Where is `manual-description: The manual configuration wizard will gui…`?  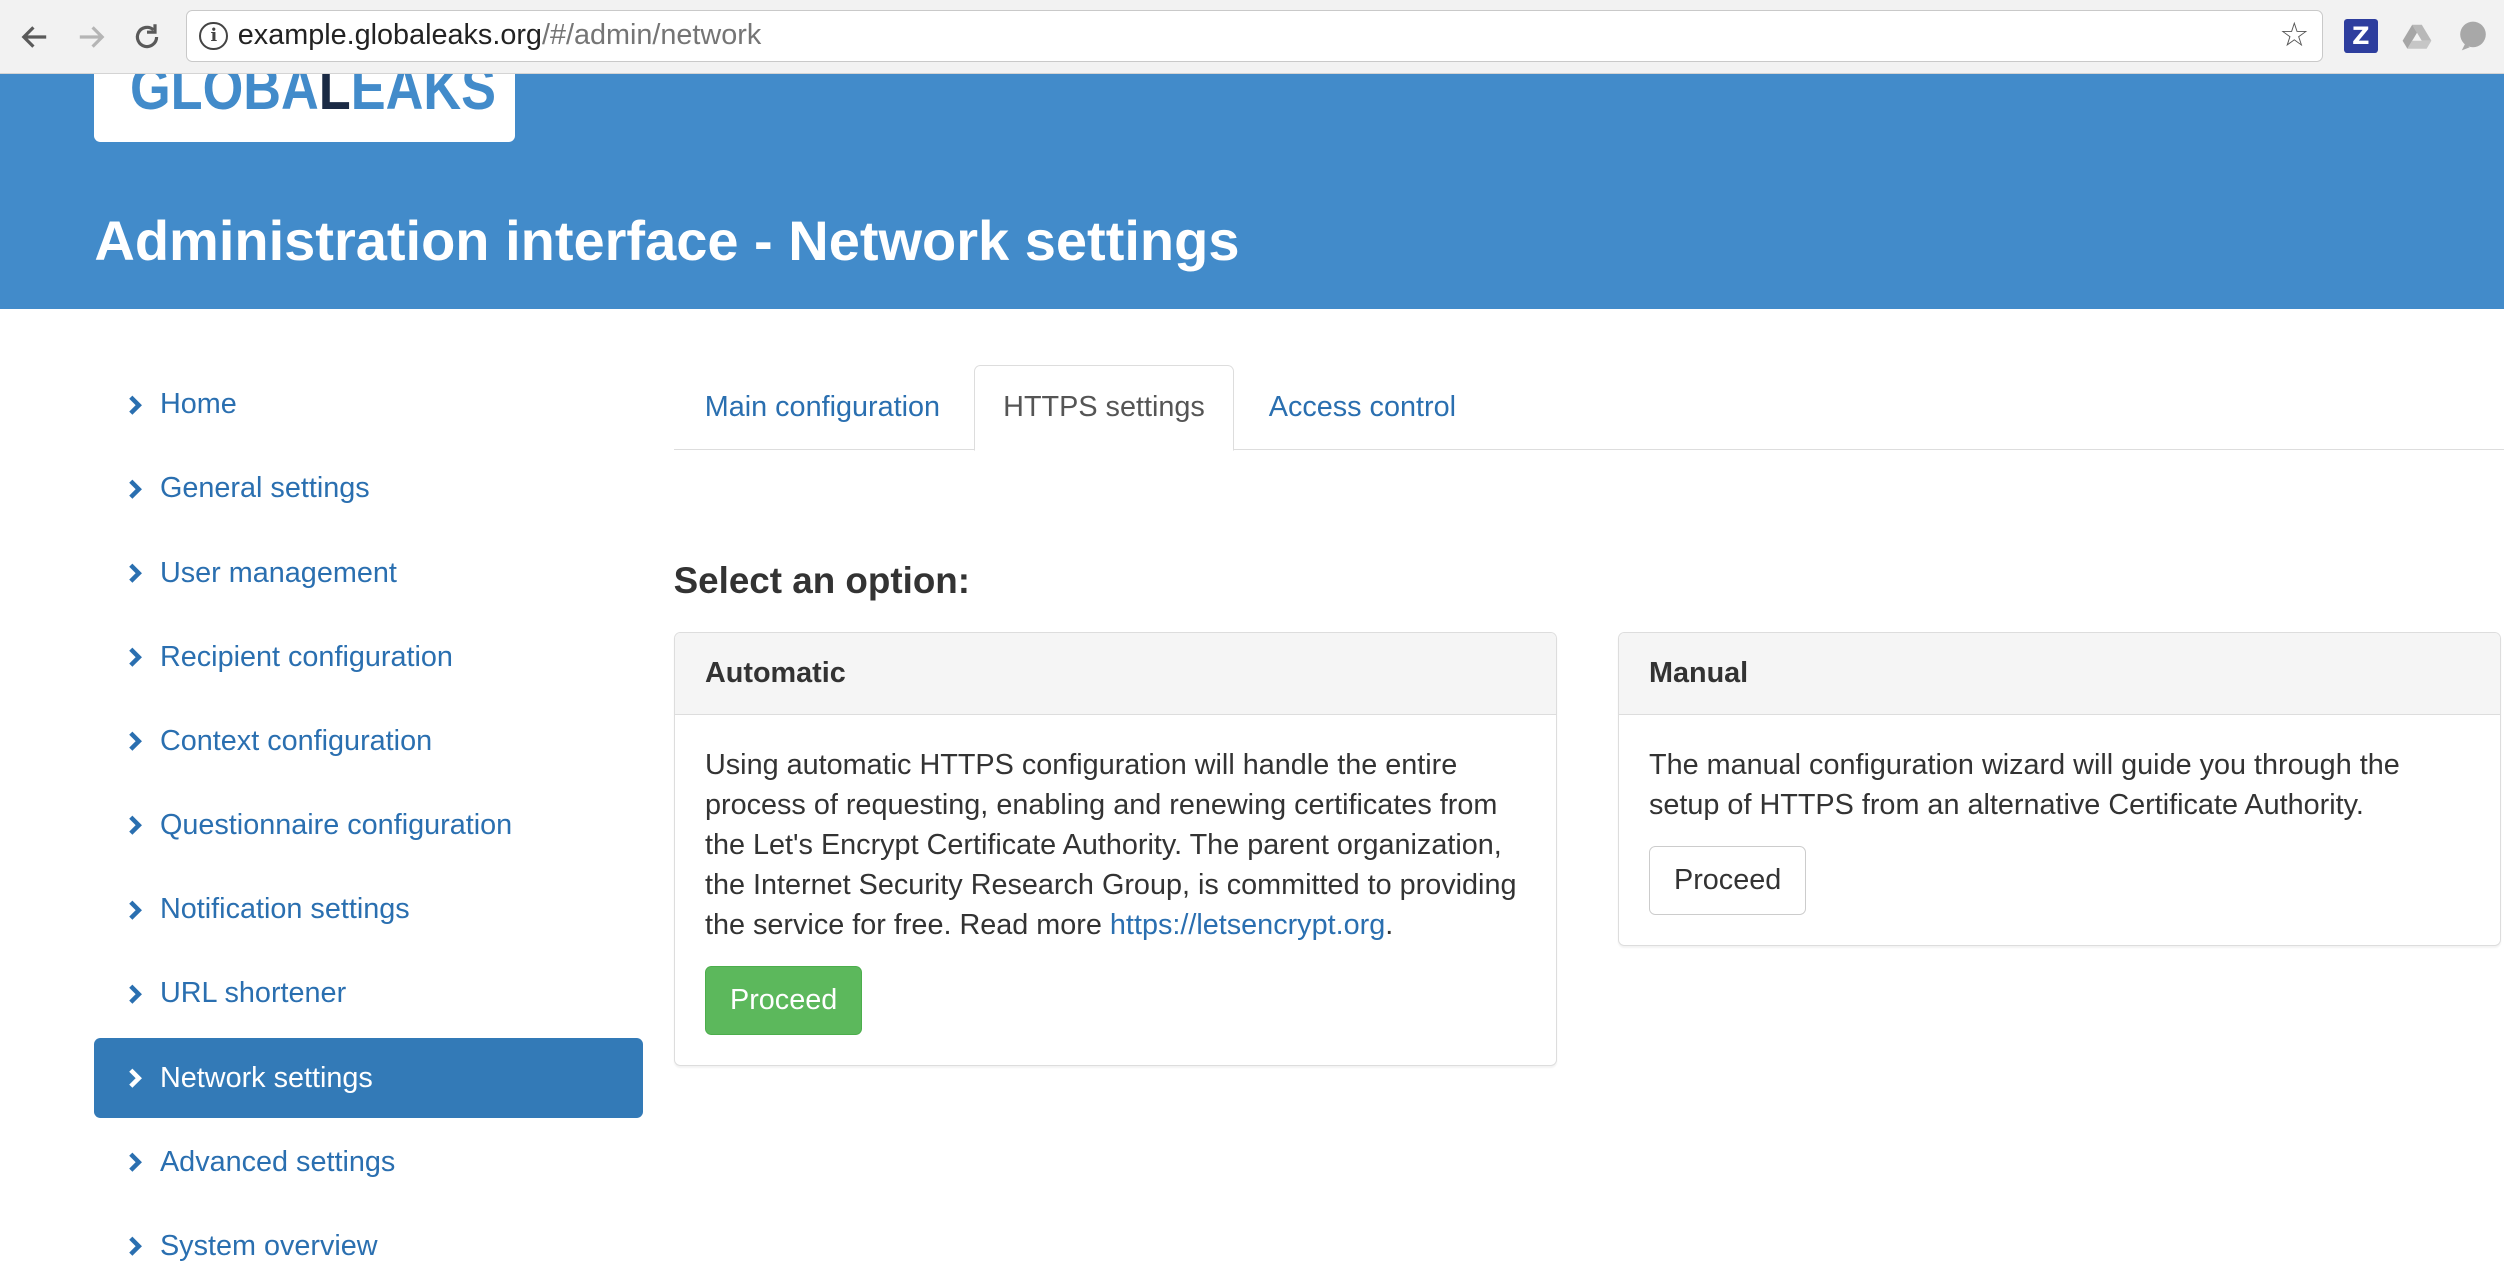 manual-description: The manual configuration wizard will gui… is located at coordinates (2024, 784).